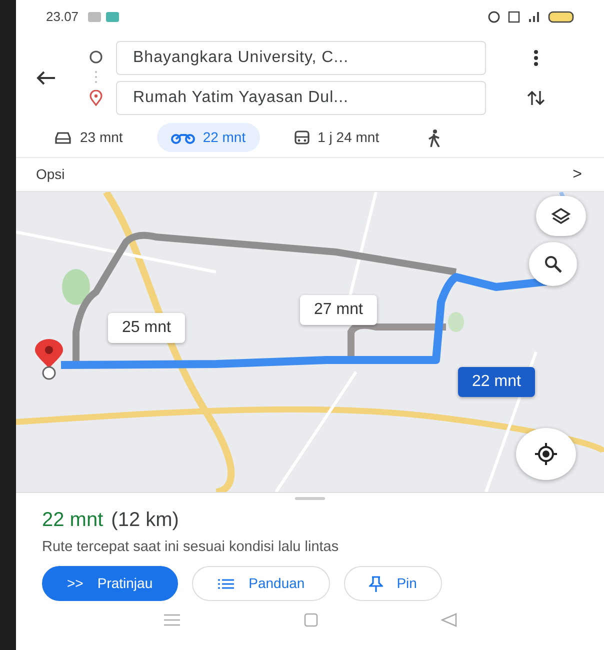  Describe the element at coordinates (103, 17) in the screenshot. I see `notification-icons` at that location.